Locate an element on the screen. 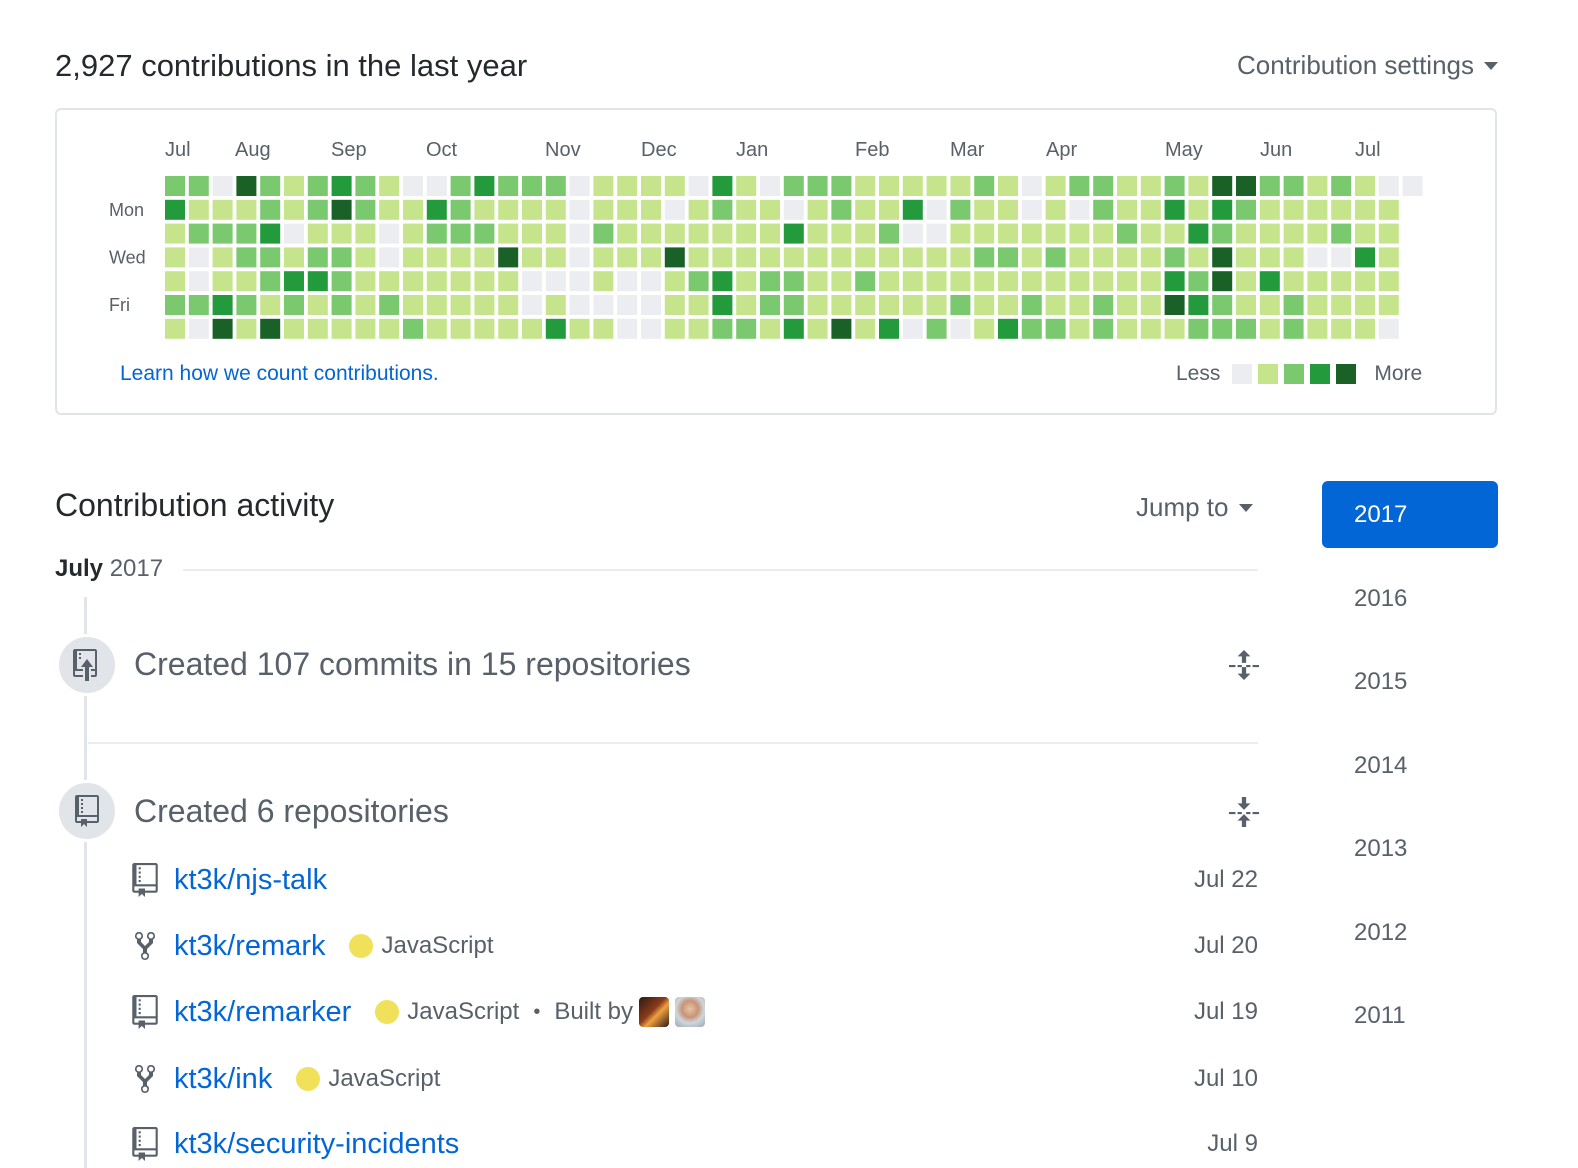 The height and width of the screenshot is (1168, 1578). year-link-2015: 2015 is located at coordinates (1410, 681).